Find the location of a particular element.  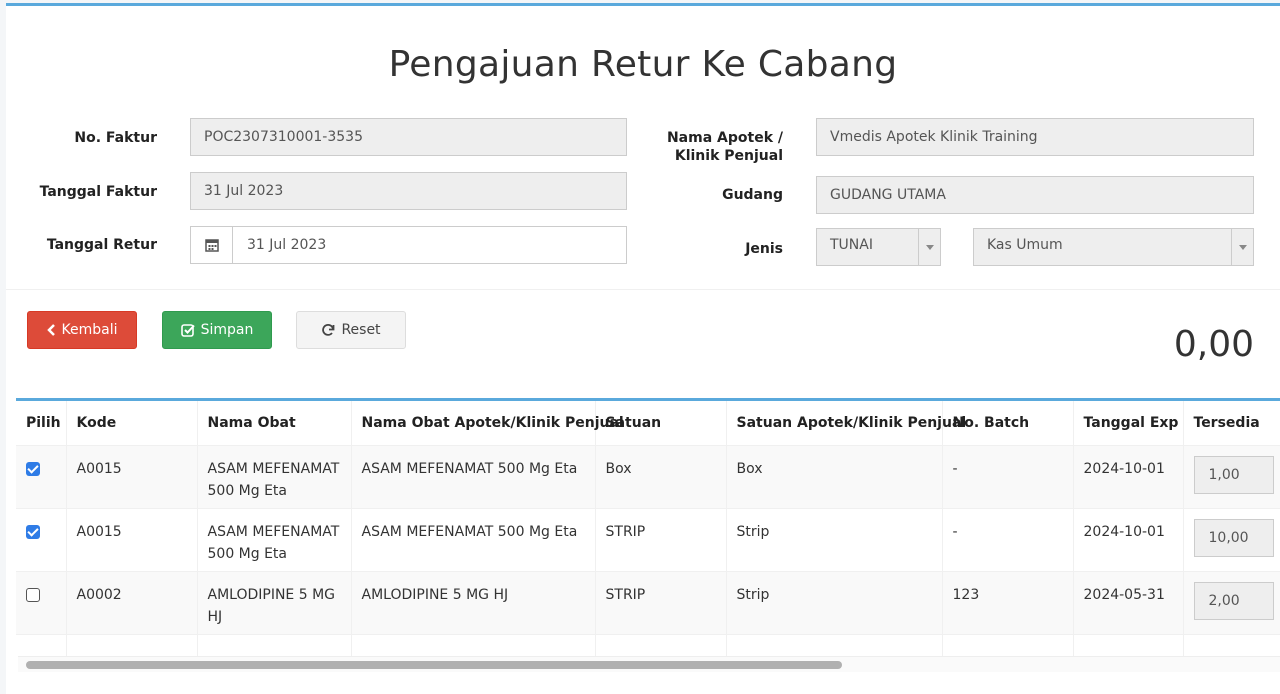

no-faktur-field: POC2307310001-3535 is located at coordinates (408, 137).